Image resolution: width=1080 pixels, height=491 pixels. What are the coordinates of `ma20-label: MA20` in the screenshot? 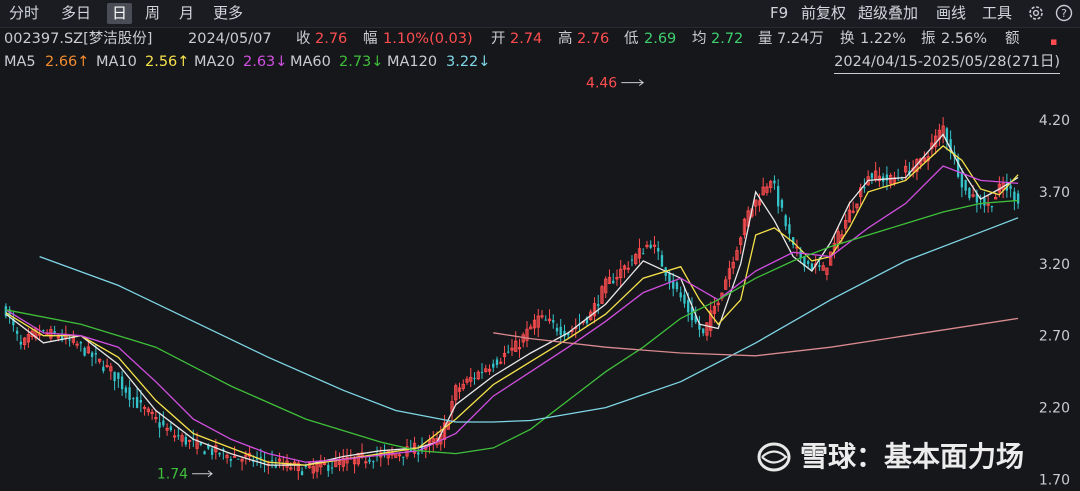 It's located at (214, 62).